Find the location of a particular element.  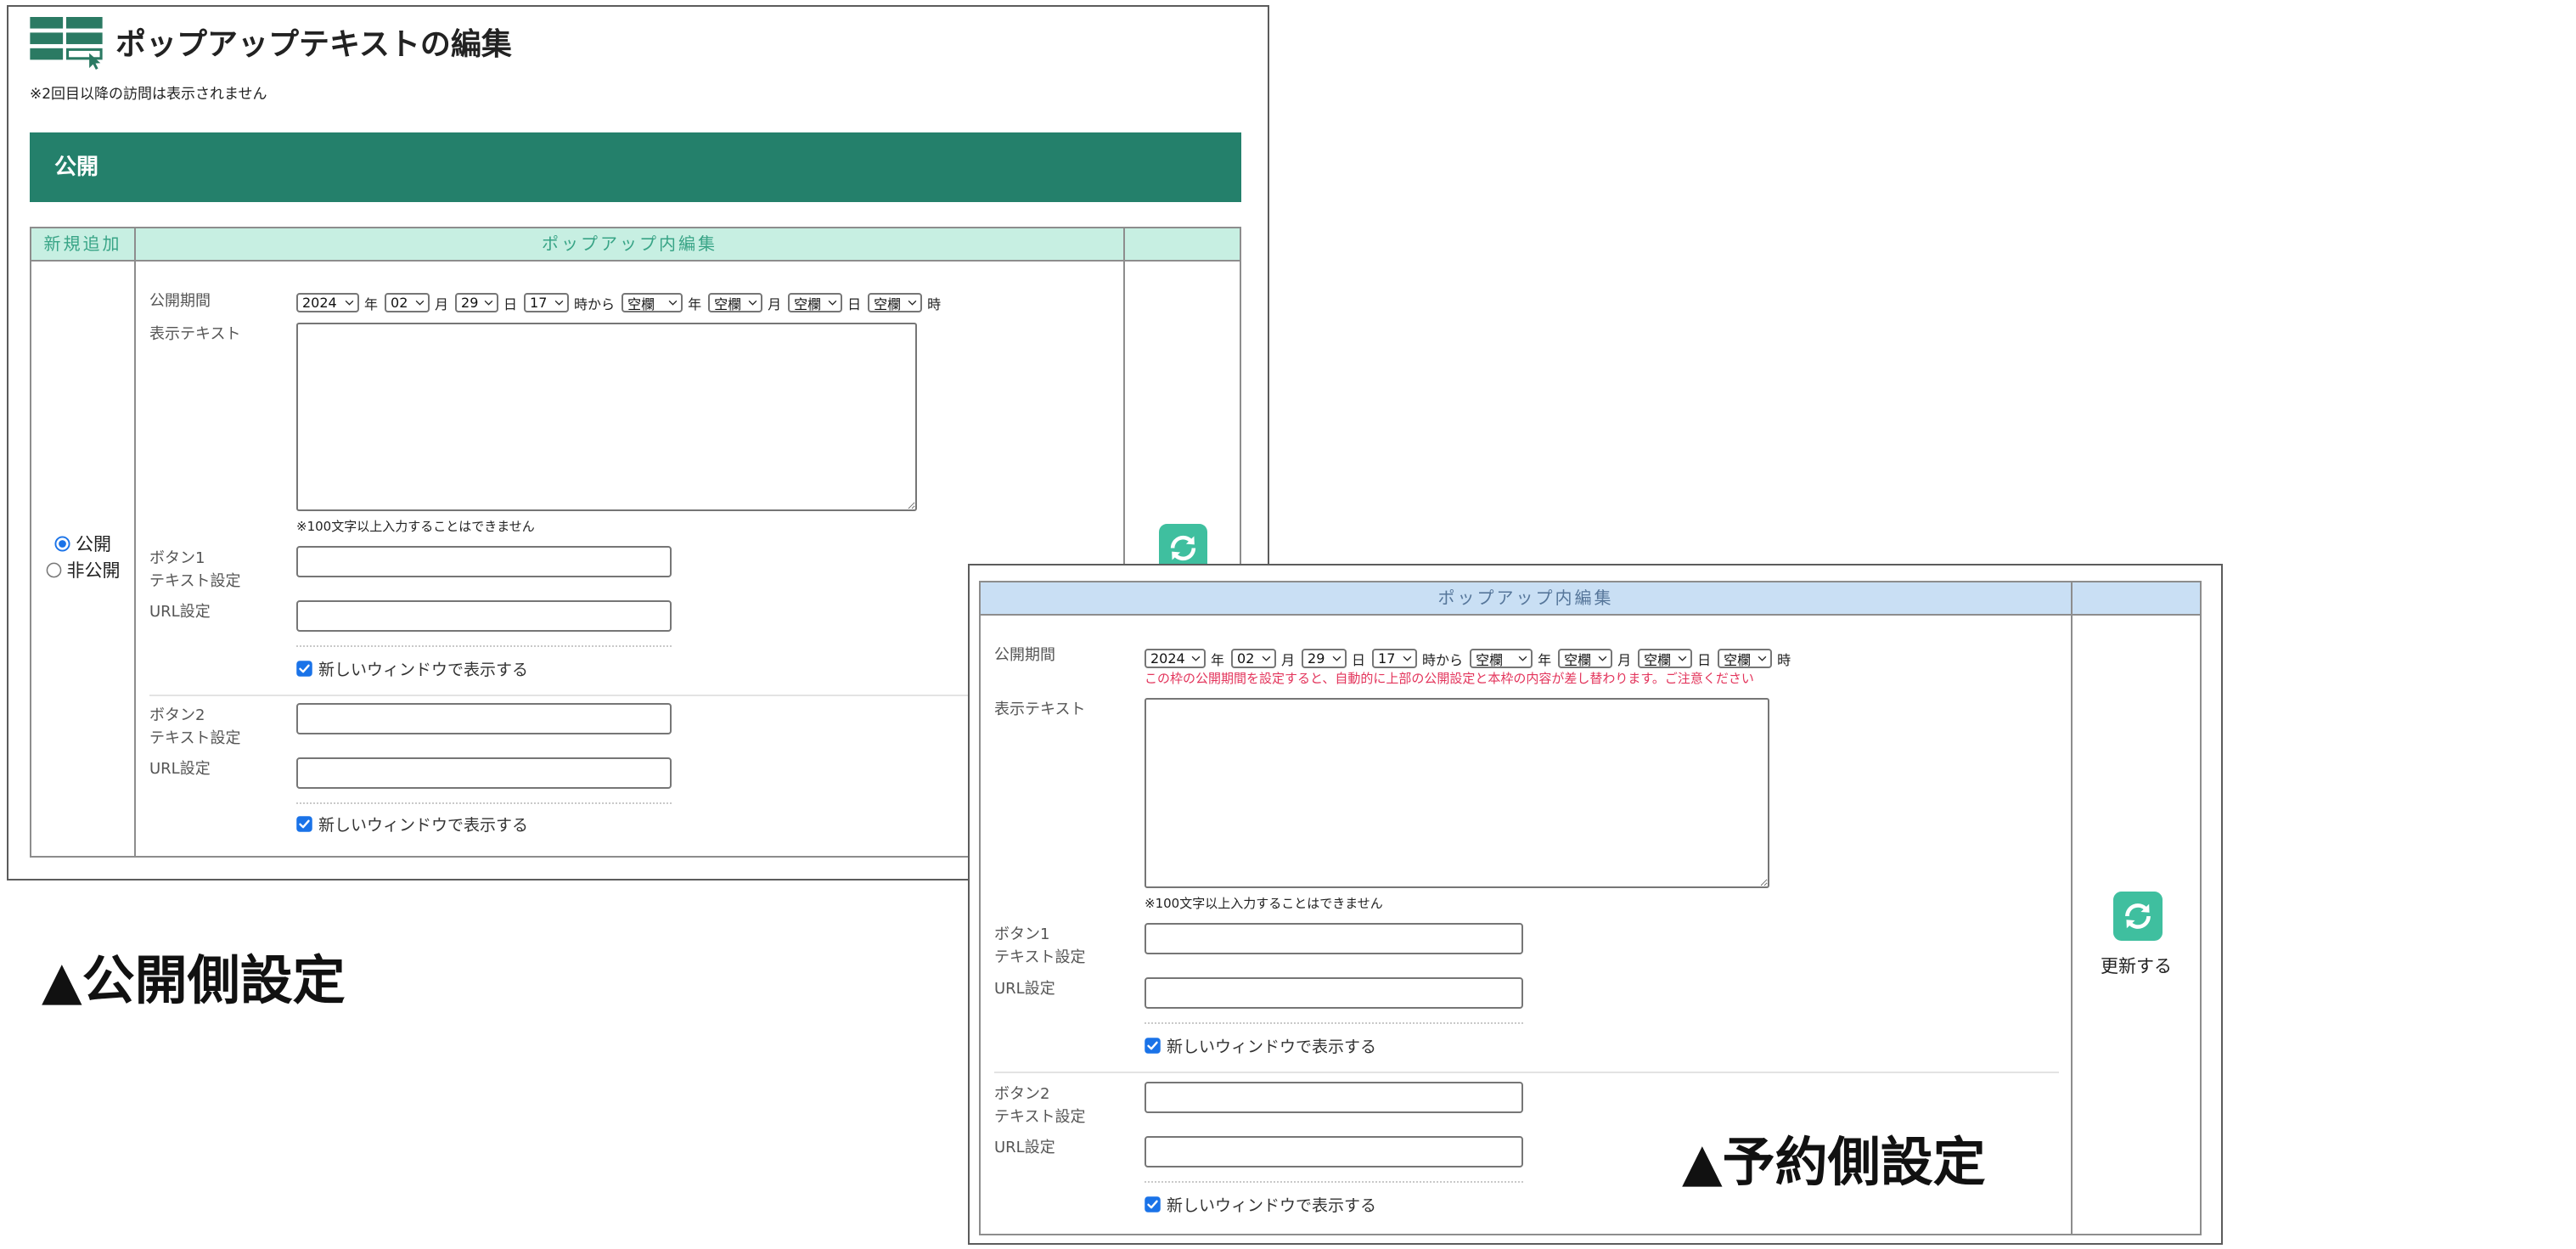

annotation-public-side: ▲公開側設定 is located at coordinates (194, 980).